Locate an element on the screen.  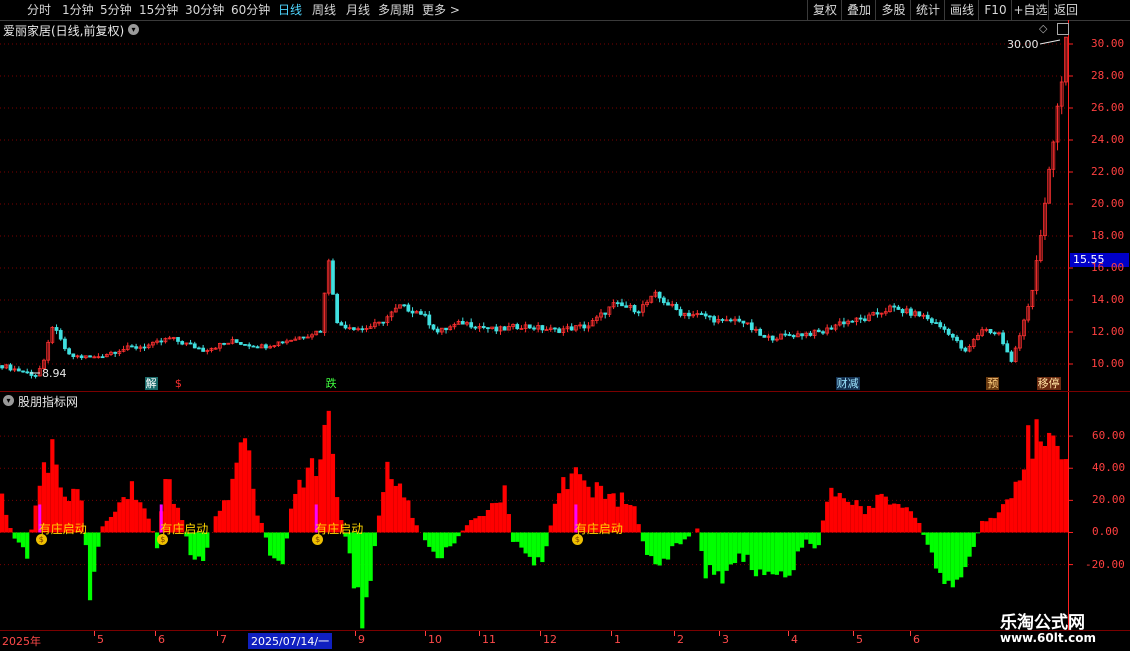
low-price-label: 8.94 is located at coordinates (54, 373).